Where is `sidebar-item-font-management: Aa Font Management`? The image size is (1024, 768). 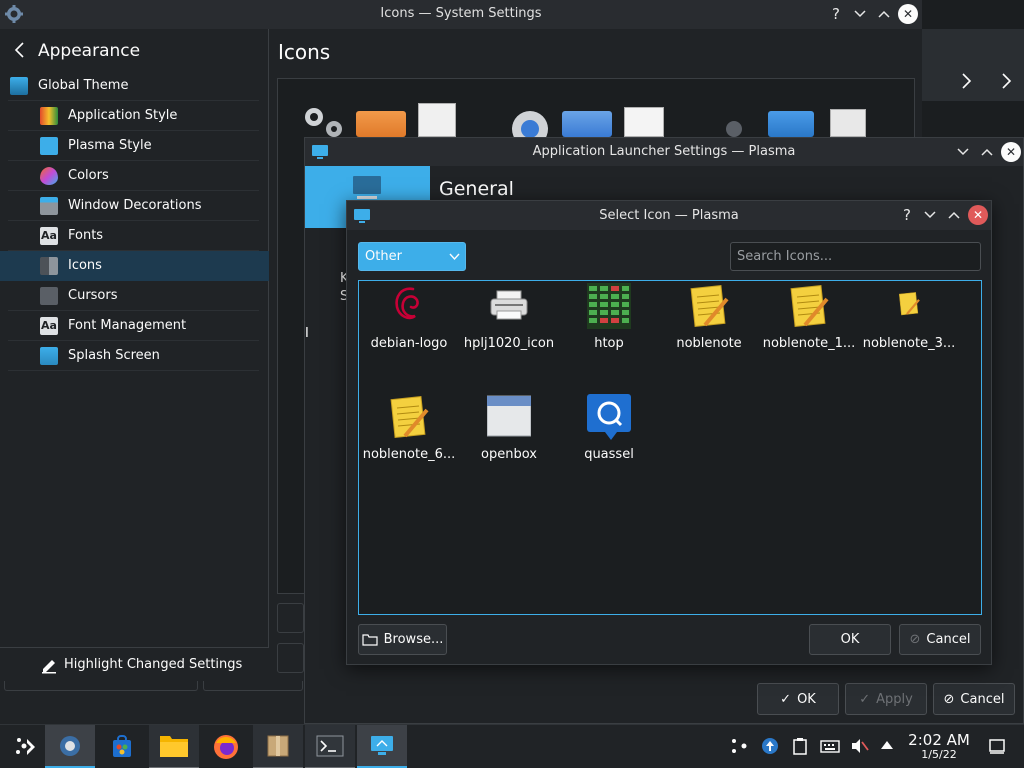
sidebar-item-font-management: Aa Font Management is located at coordinates (134, 326).